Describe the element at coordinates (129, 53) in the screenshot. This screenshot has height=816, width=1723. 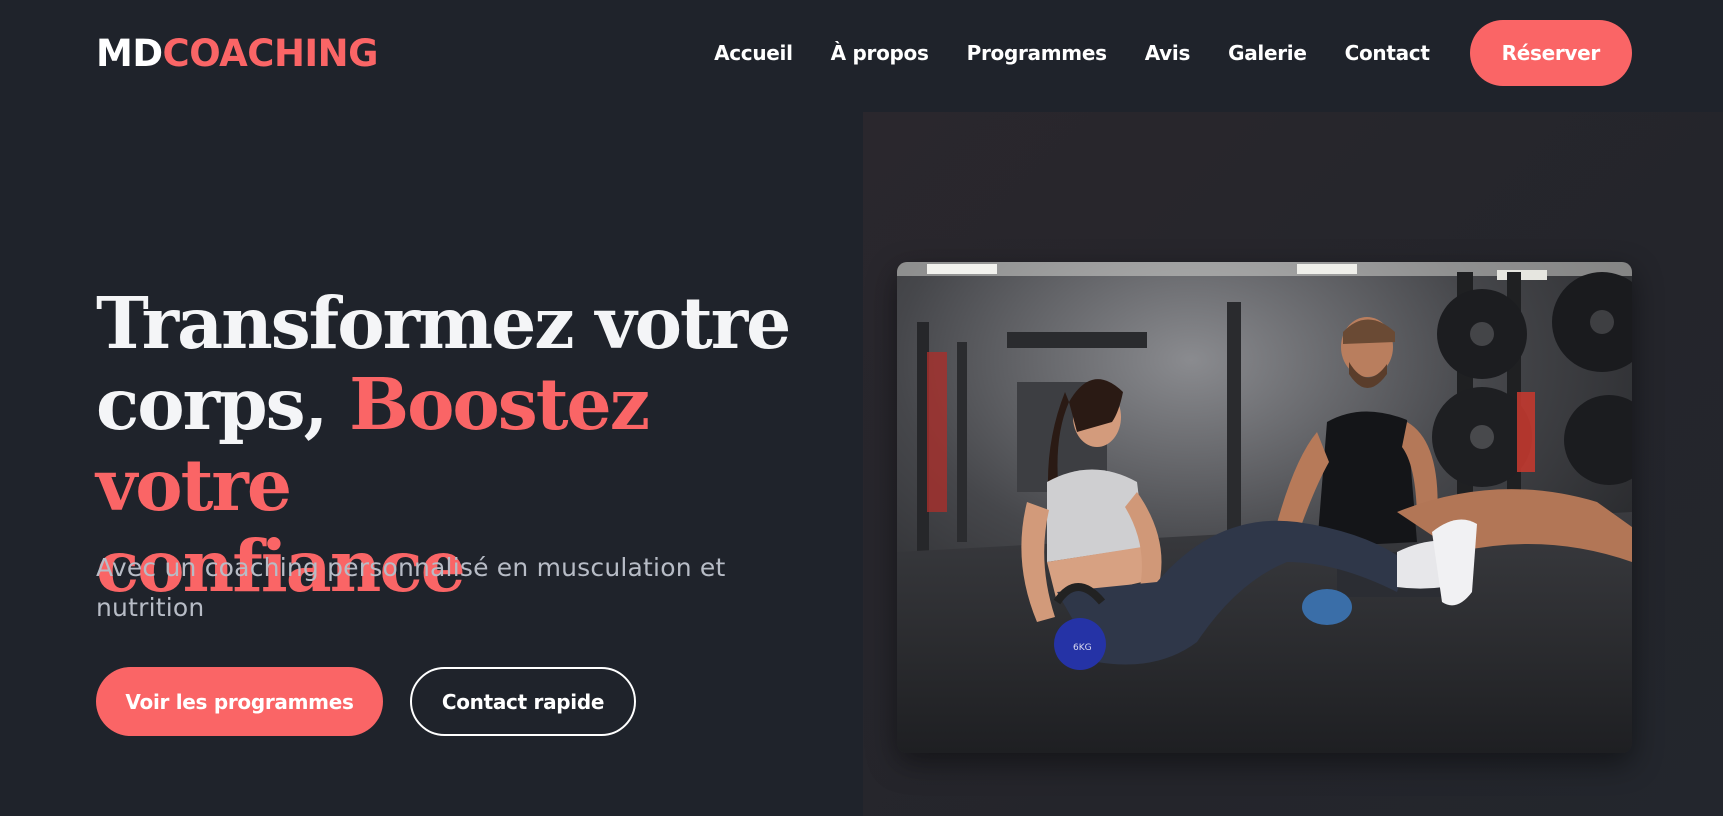
I see `logo-md: MD` at that location.